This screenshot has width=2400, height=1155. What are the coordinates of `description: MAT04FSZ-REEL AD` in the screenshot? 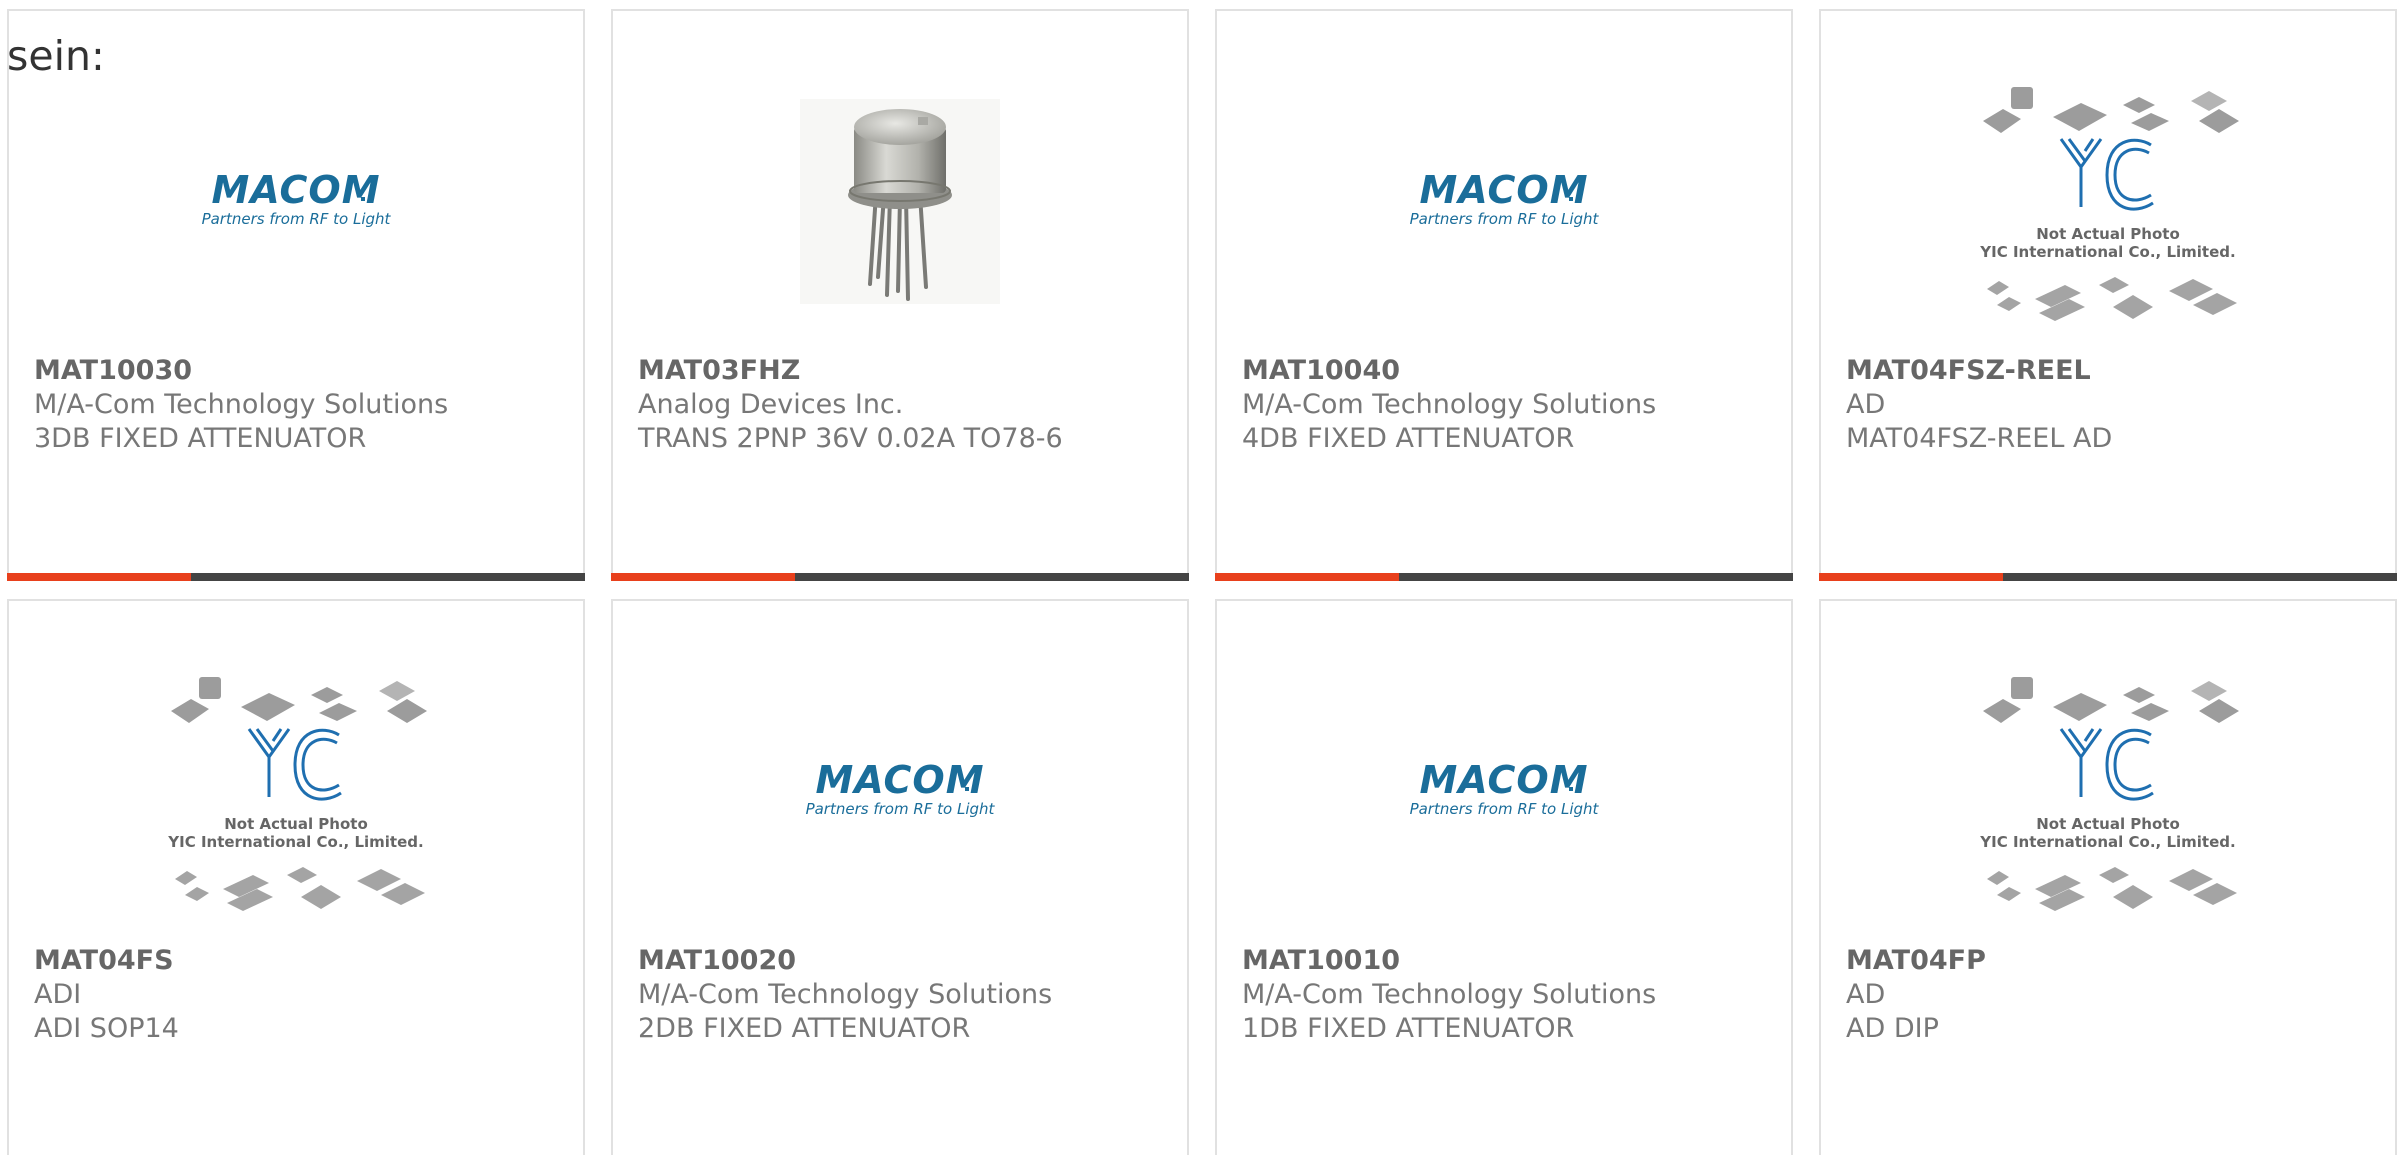 It's located at (1979, 438).